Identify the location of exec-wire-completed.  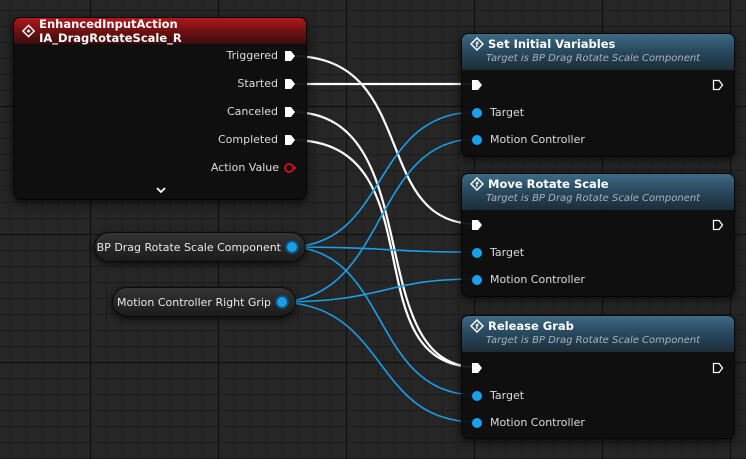
(384, 253).